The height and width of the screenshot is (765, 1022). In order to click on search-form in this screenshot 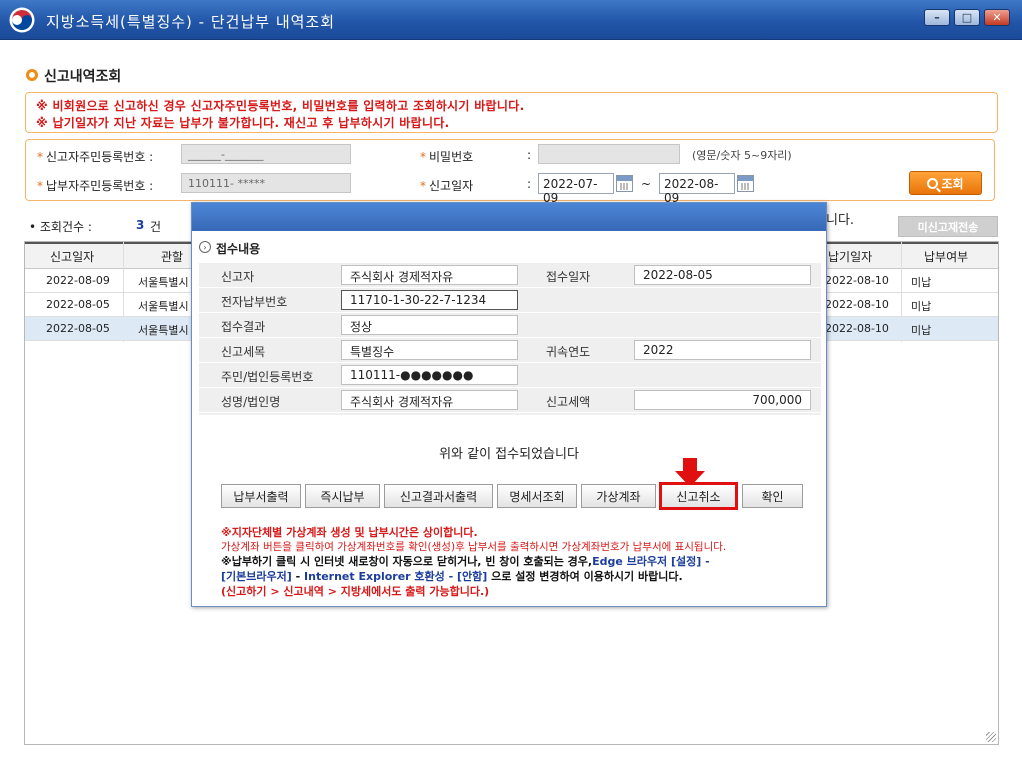, I will do `click(510, 170)`.